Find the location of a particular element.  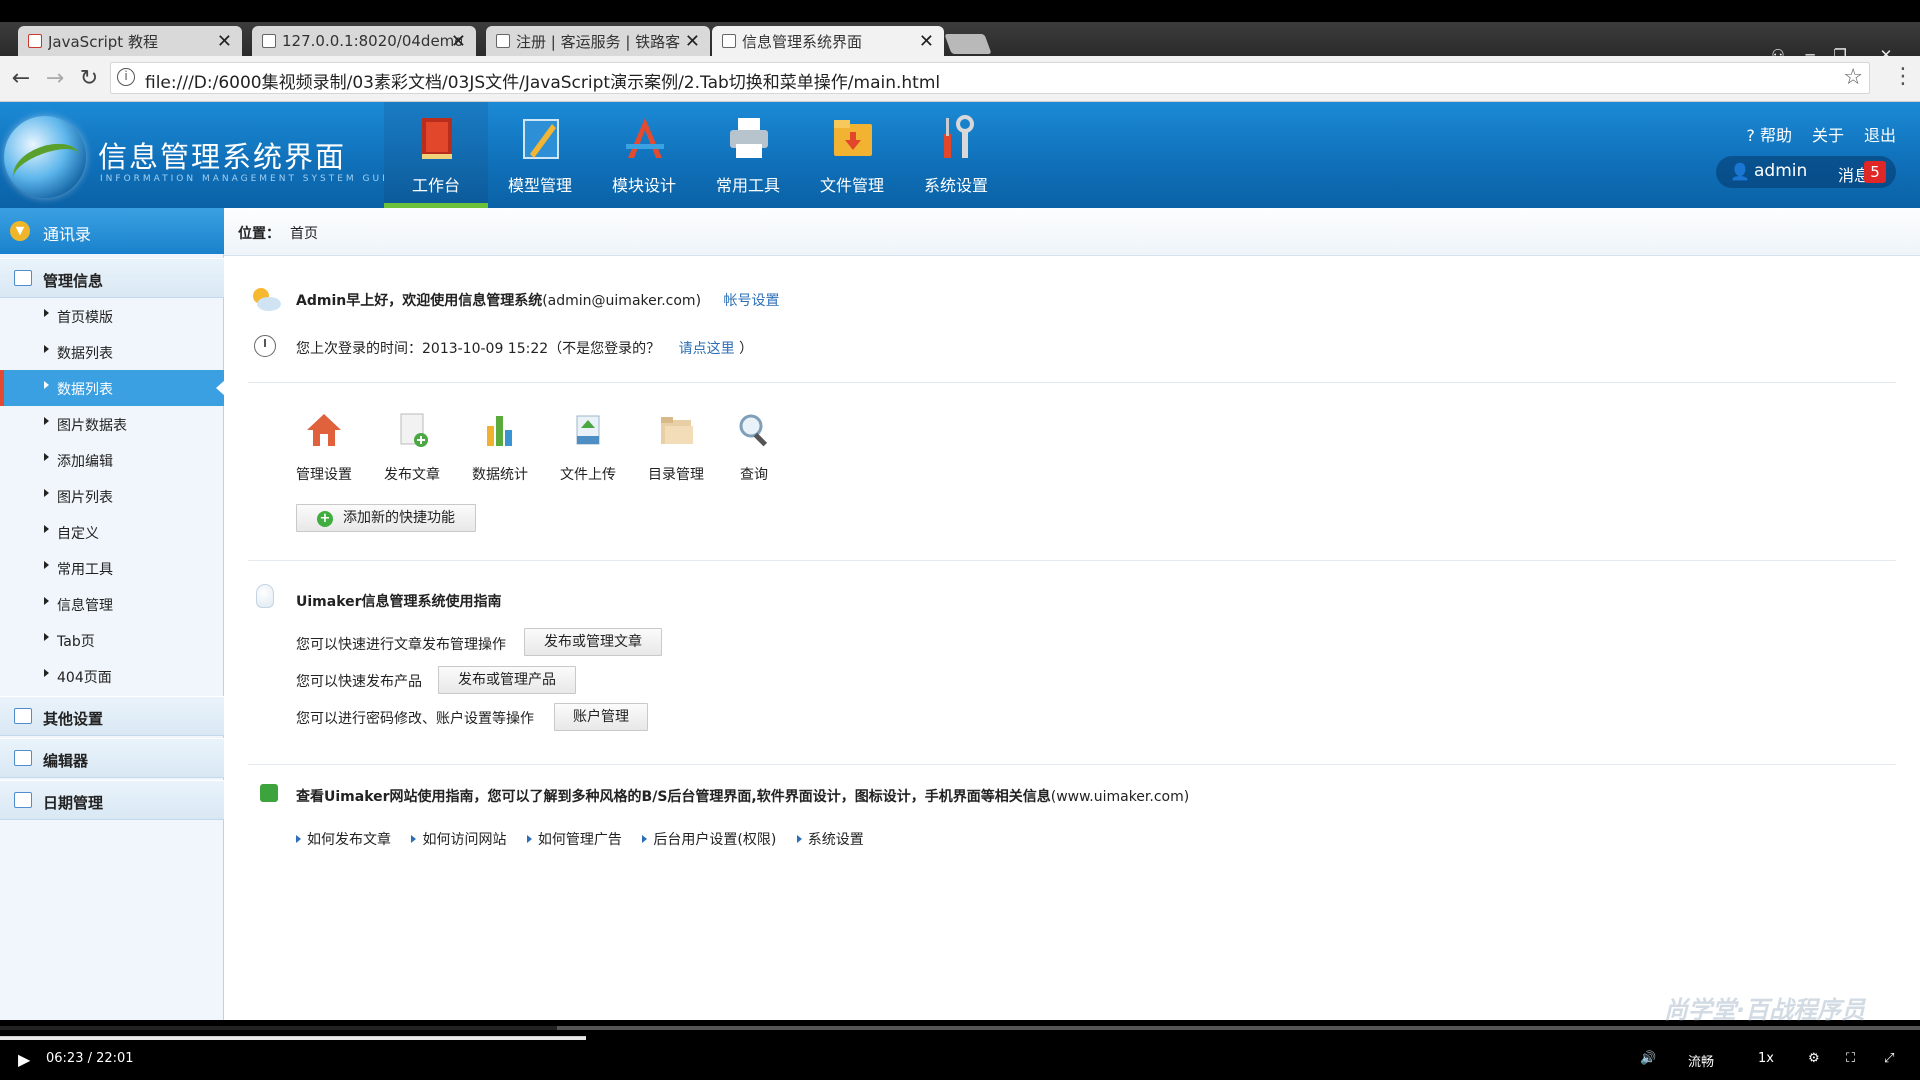

click-here-link: 请点这里 is located at coordinates (707, 349).